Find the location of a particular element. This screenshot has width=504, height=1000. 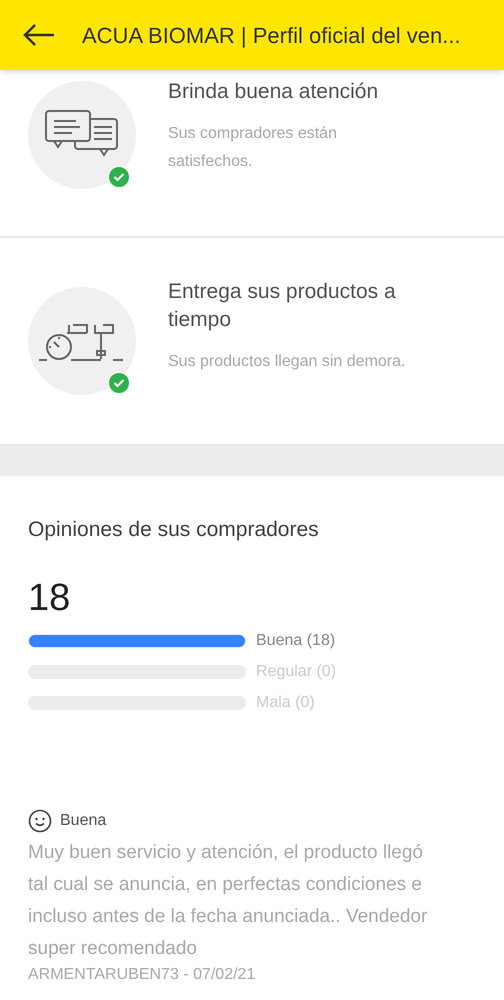

section-title: Opiniones de sus compradores is located at coordinates (174, 530).